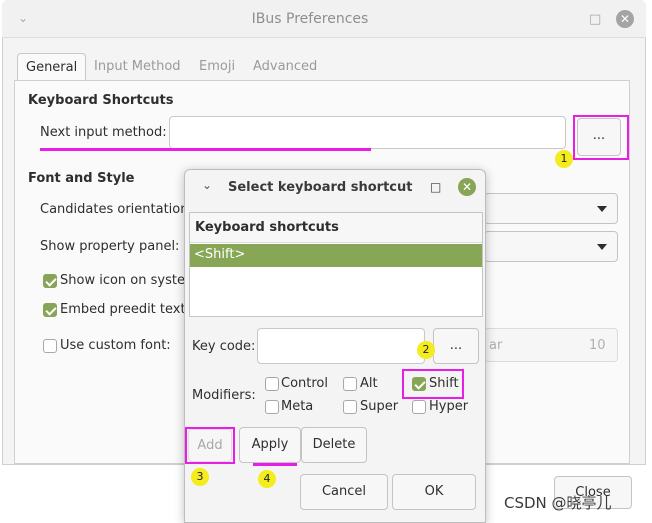  What do you see at coordinates (270, 445) in the screenshot?
I see `apply-button: Apply` at bounding box center [270, 445].